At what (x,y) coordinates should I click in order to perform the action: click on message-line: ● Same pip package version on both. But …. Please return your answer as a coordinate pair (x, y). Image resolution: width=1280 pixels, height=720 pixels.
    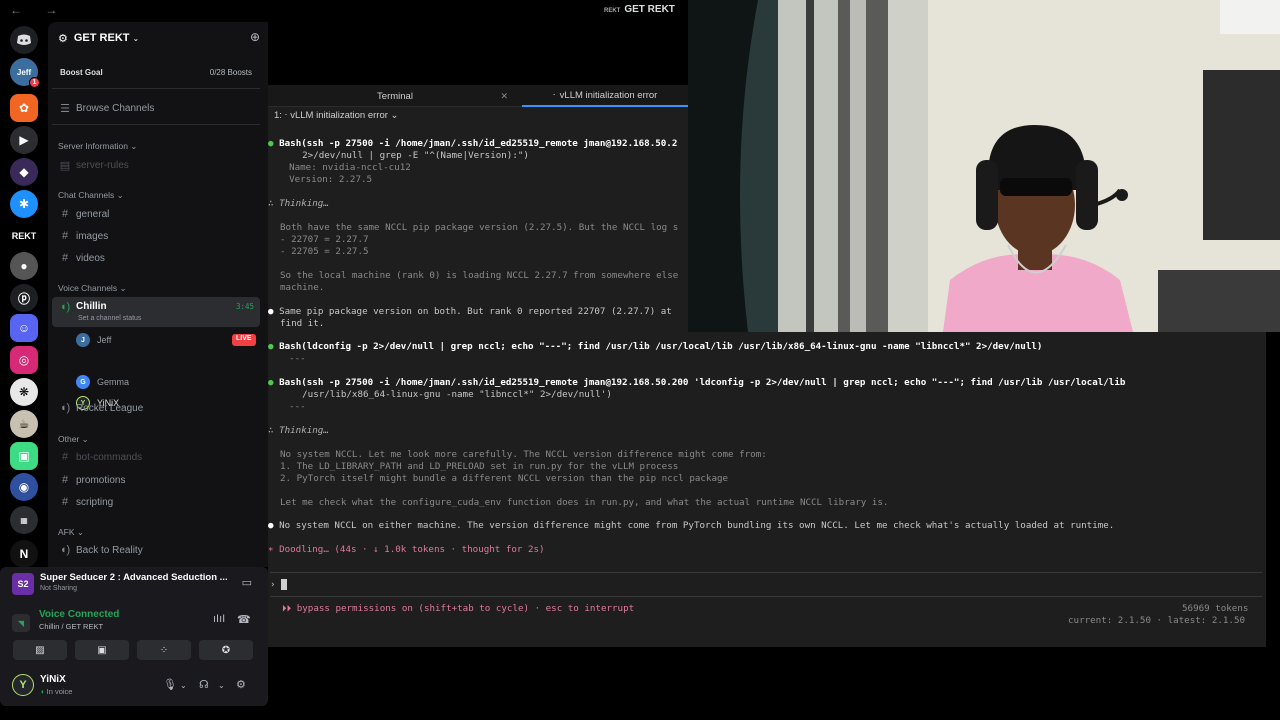
    Looking at the image, I should click on (470, 311).